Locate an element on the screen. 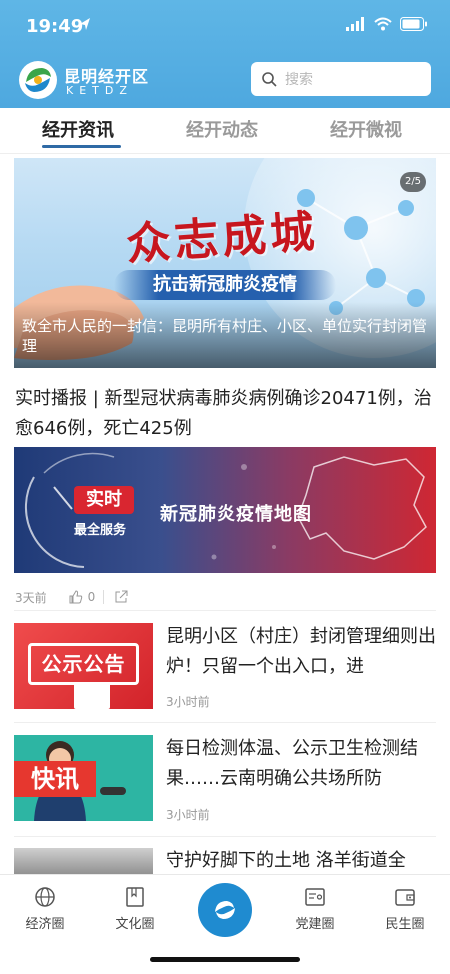 Image resolution: width=450 pixels, height=974 pixels. article-thumbnail is located at coordinates (83, 862).